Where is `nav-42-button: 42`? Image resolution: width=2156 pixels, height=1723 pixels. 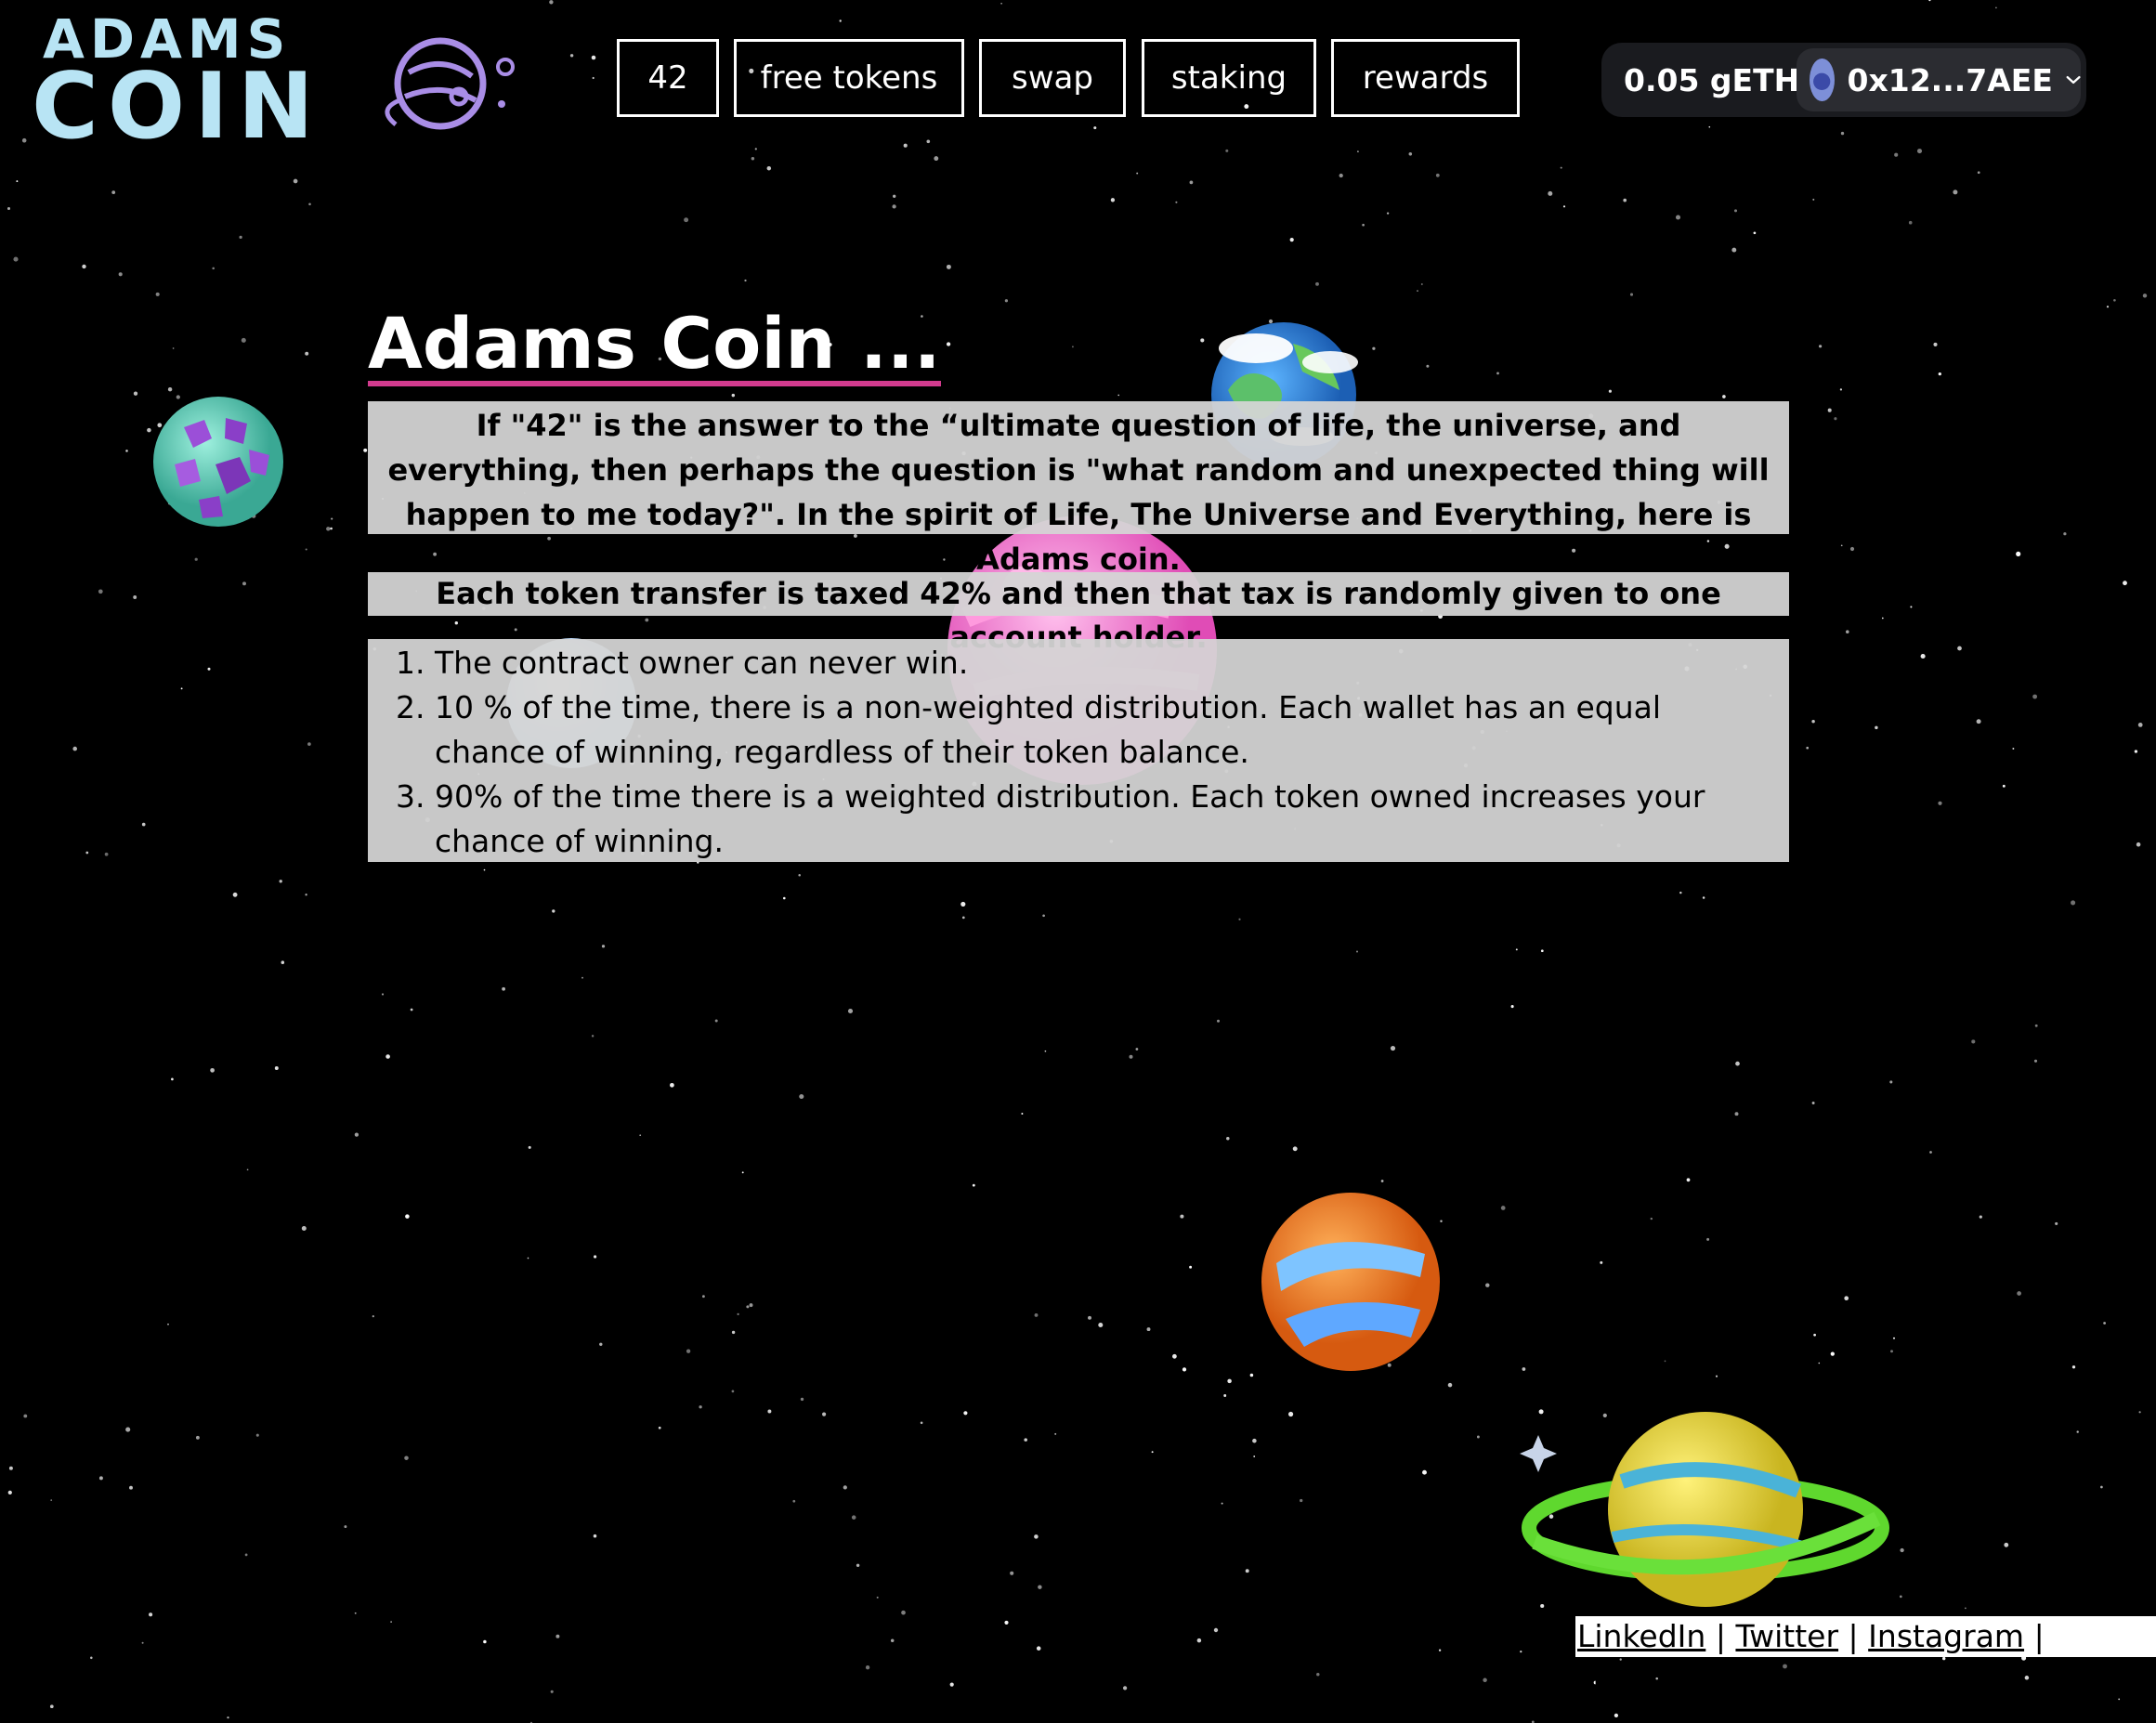 nav-42-button: 42 is located at coordinates (668, 78).